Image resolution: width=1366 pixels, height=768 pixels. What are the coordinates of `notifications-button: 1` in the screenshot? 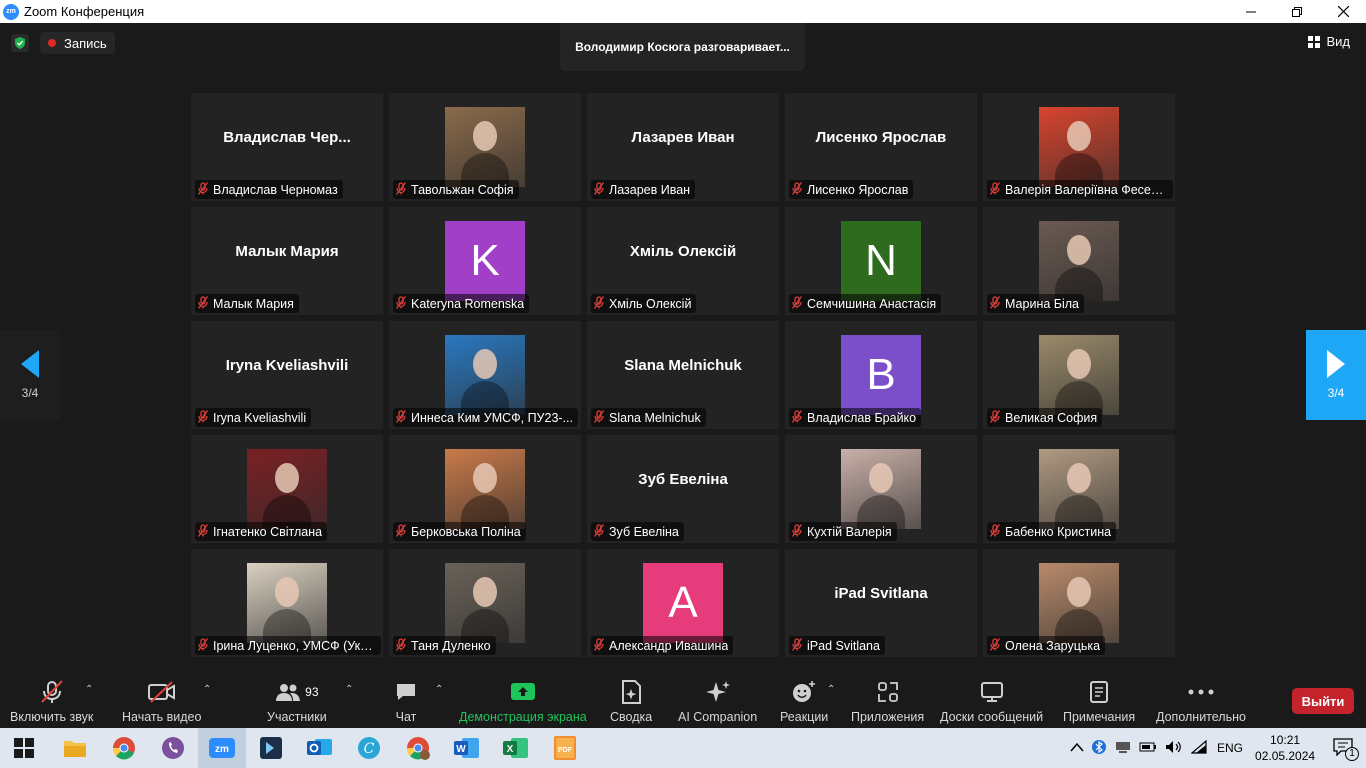 It's located at (1346, 749).